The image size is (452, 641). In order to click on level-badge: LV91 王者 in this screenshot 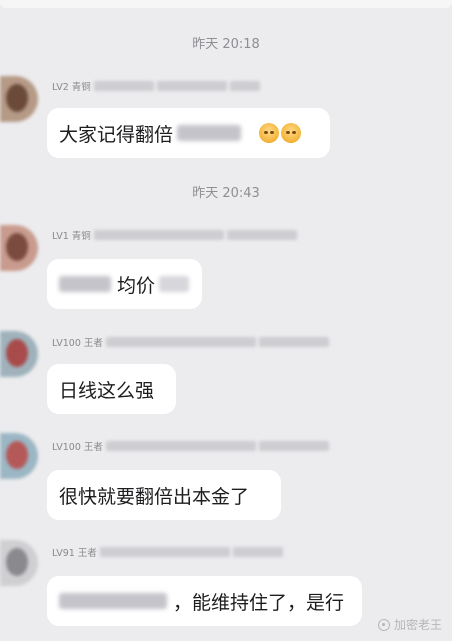, I will do `click(74, 553)`.